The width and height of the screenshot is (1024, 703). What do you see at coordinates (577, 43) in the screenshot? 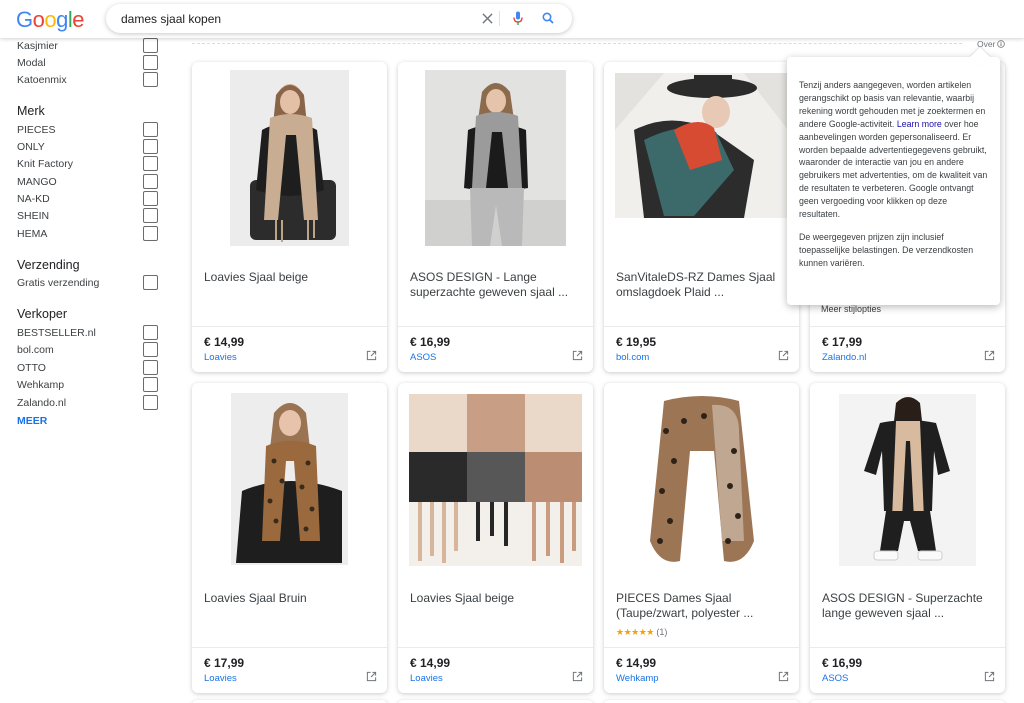
I see `results-divider` at bounding box center [577, 43].